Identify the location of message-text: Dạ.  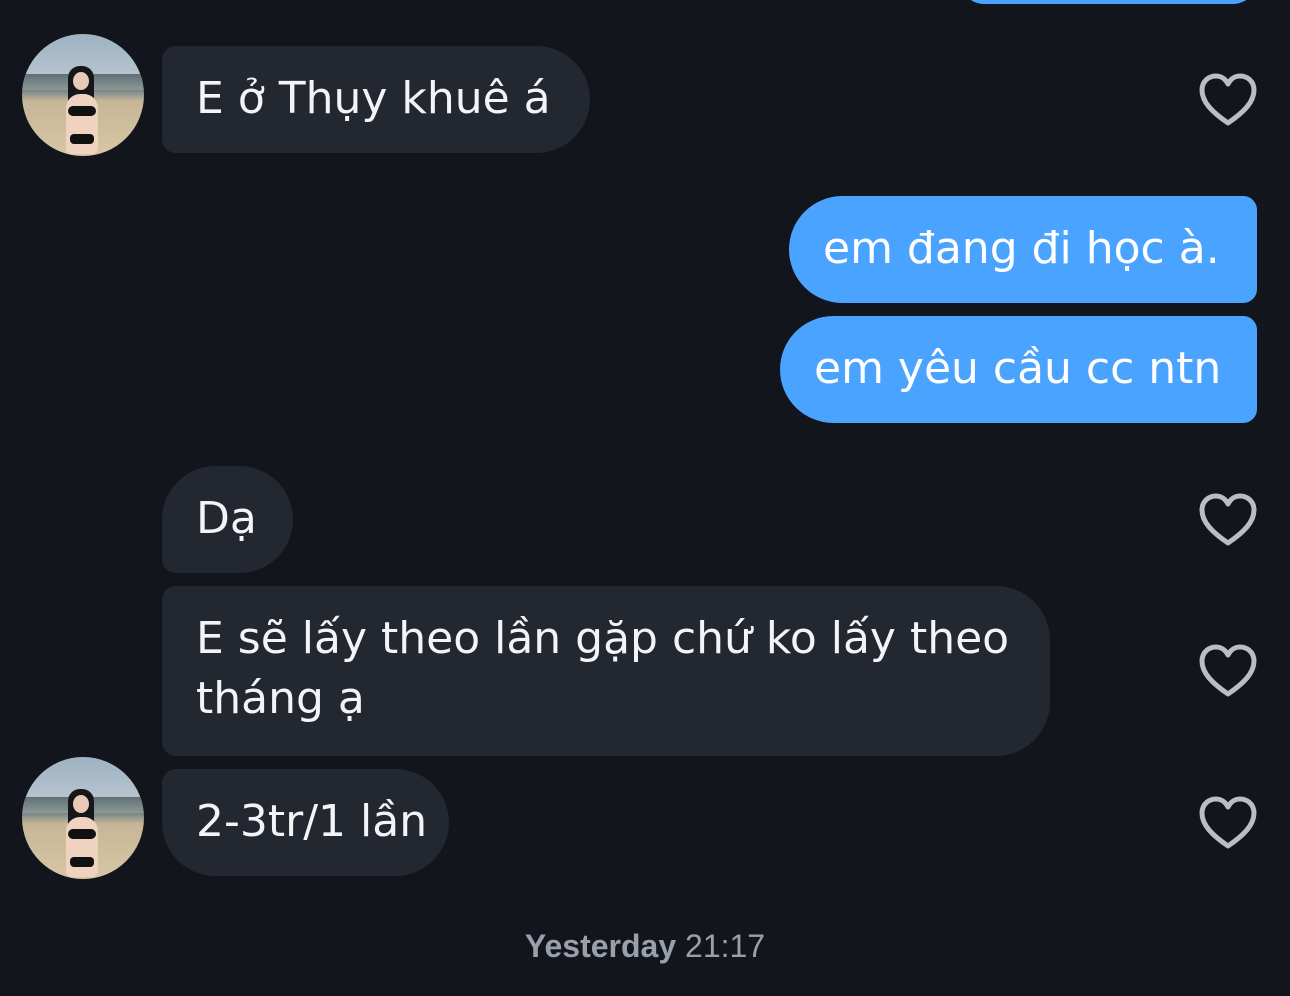
(226, 518).